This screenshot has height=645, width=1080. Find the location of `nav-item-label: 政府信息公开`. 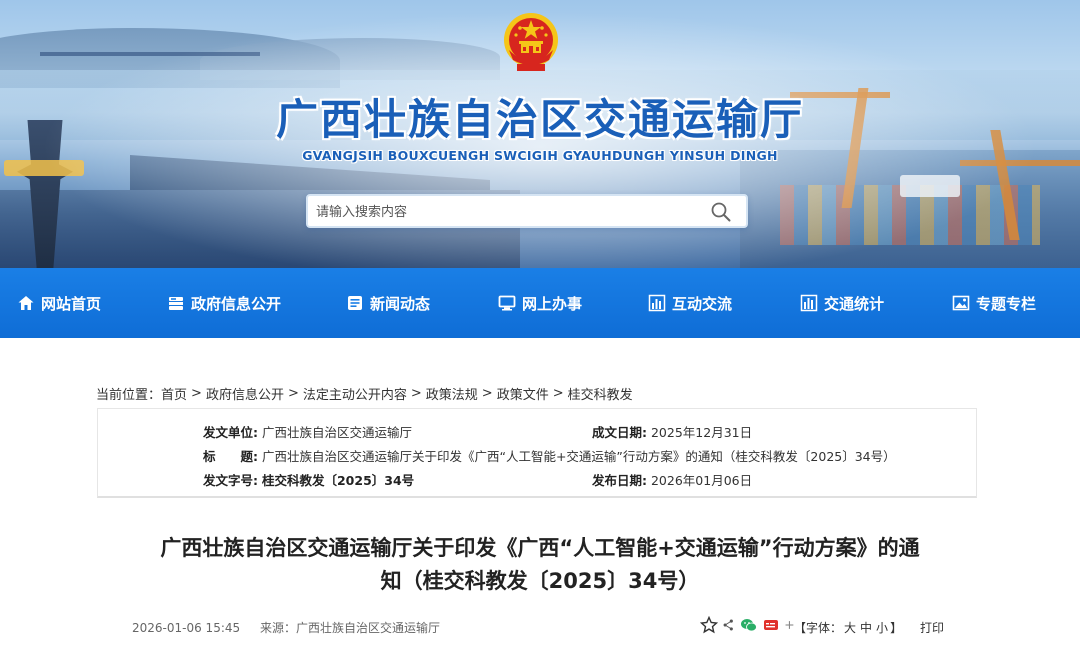

nav-item-label: 政府信息公开 is located at coordinates (236, 303).